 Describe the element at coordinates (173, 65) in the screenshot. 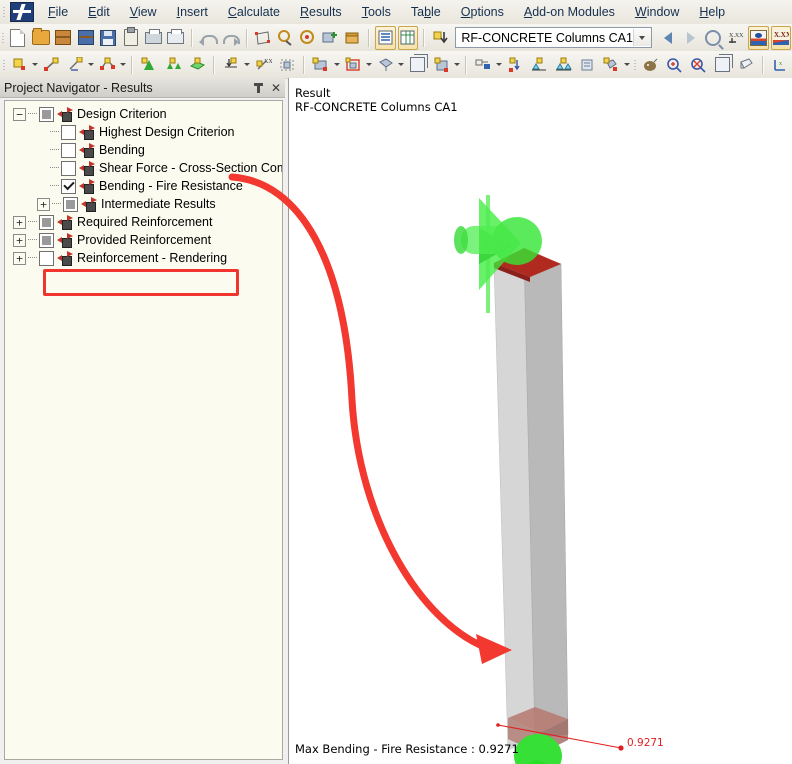

I see `new-support-button` at that location.